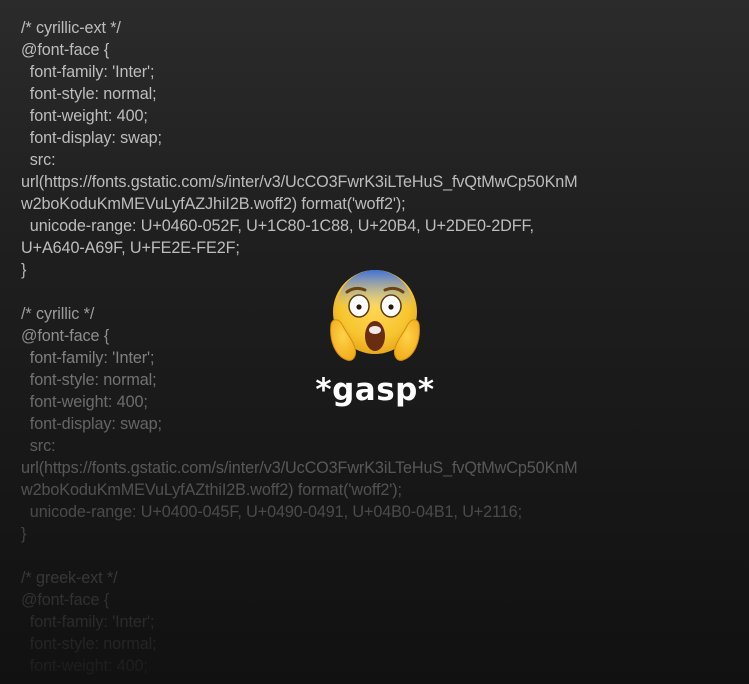  I want to click on code-line: /* cyrillic-ext */, so click(71, 28).